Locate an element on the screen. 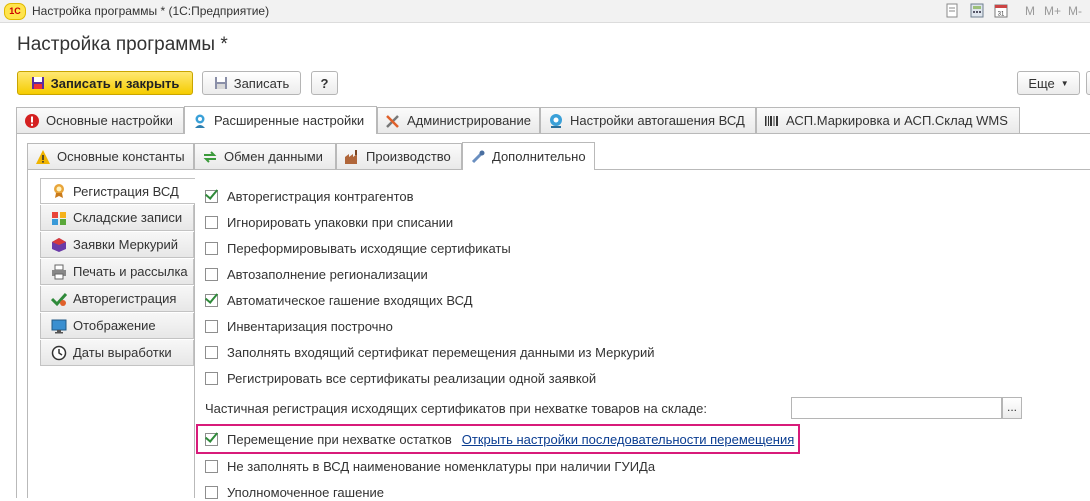 The image size is (1090, 501). setting-ignore-packaging: Игнорировать упаковки при списании is located at coordinates (329, 222).